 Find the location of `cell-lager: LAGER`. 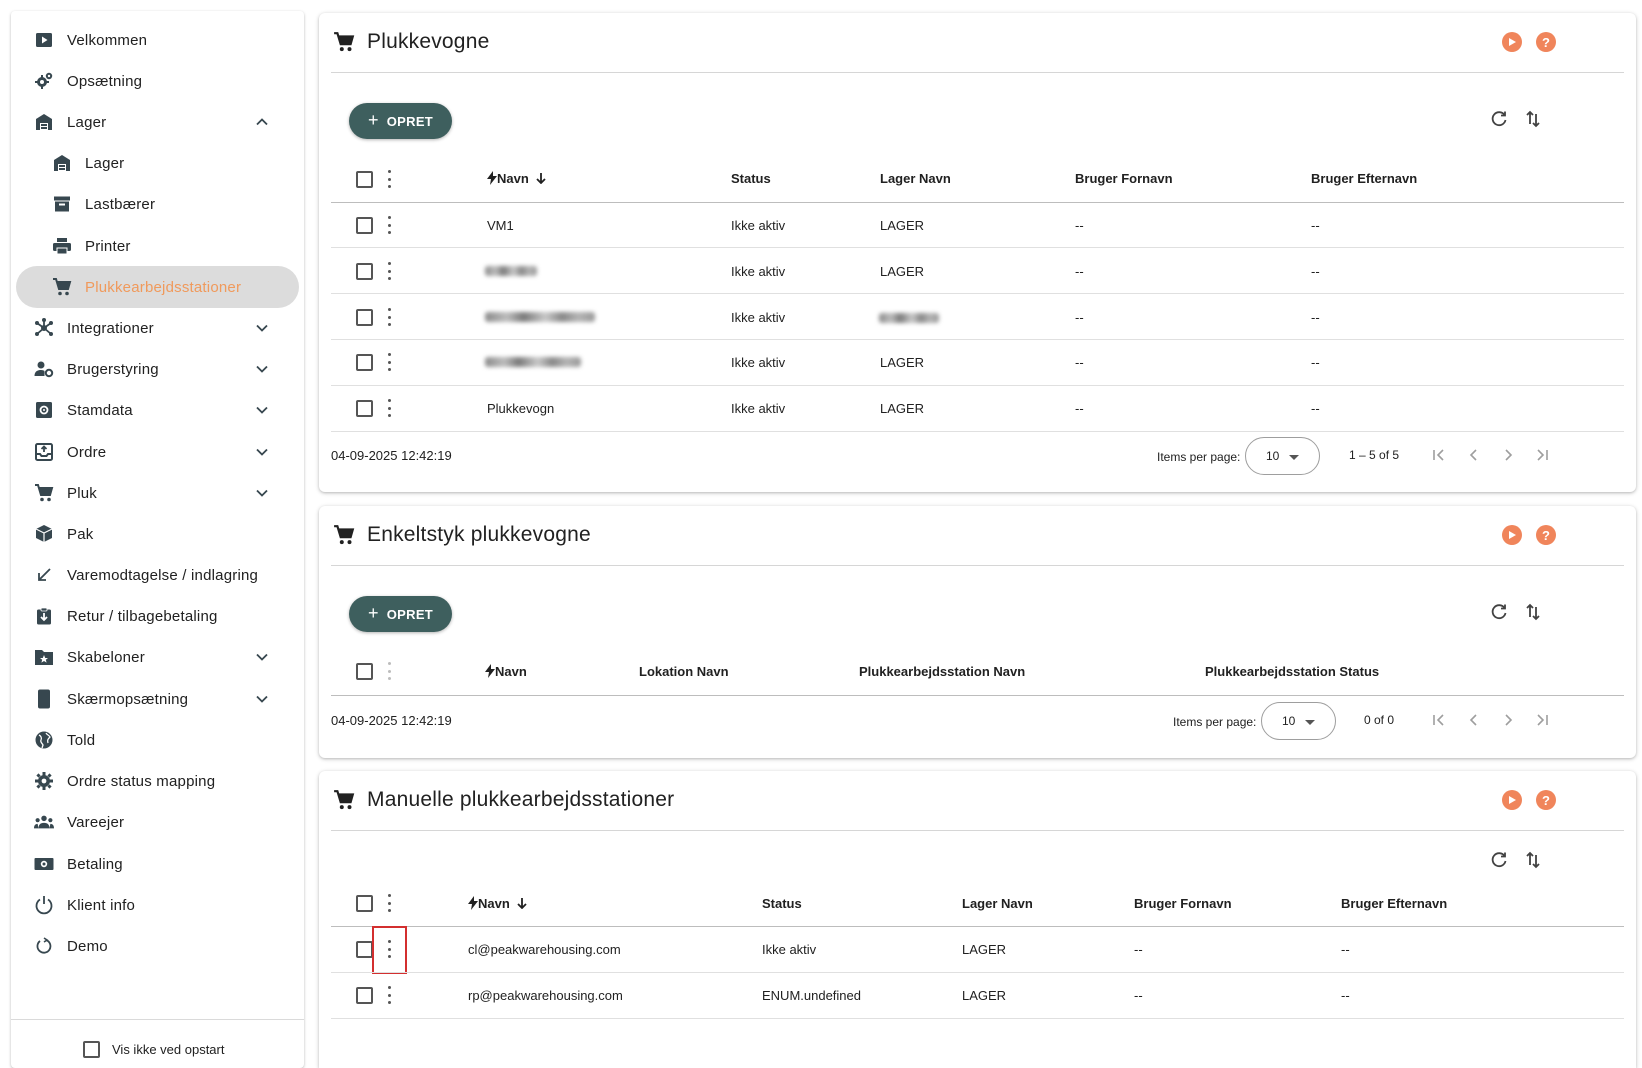

cell-lager: LAGER is located at coordinates (984, 995).